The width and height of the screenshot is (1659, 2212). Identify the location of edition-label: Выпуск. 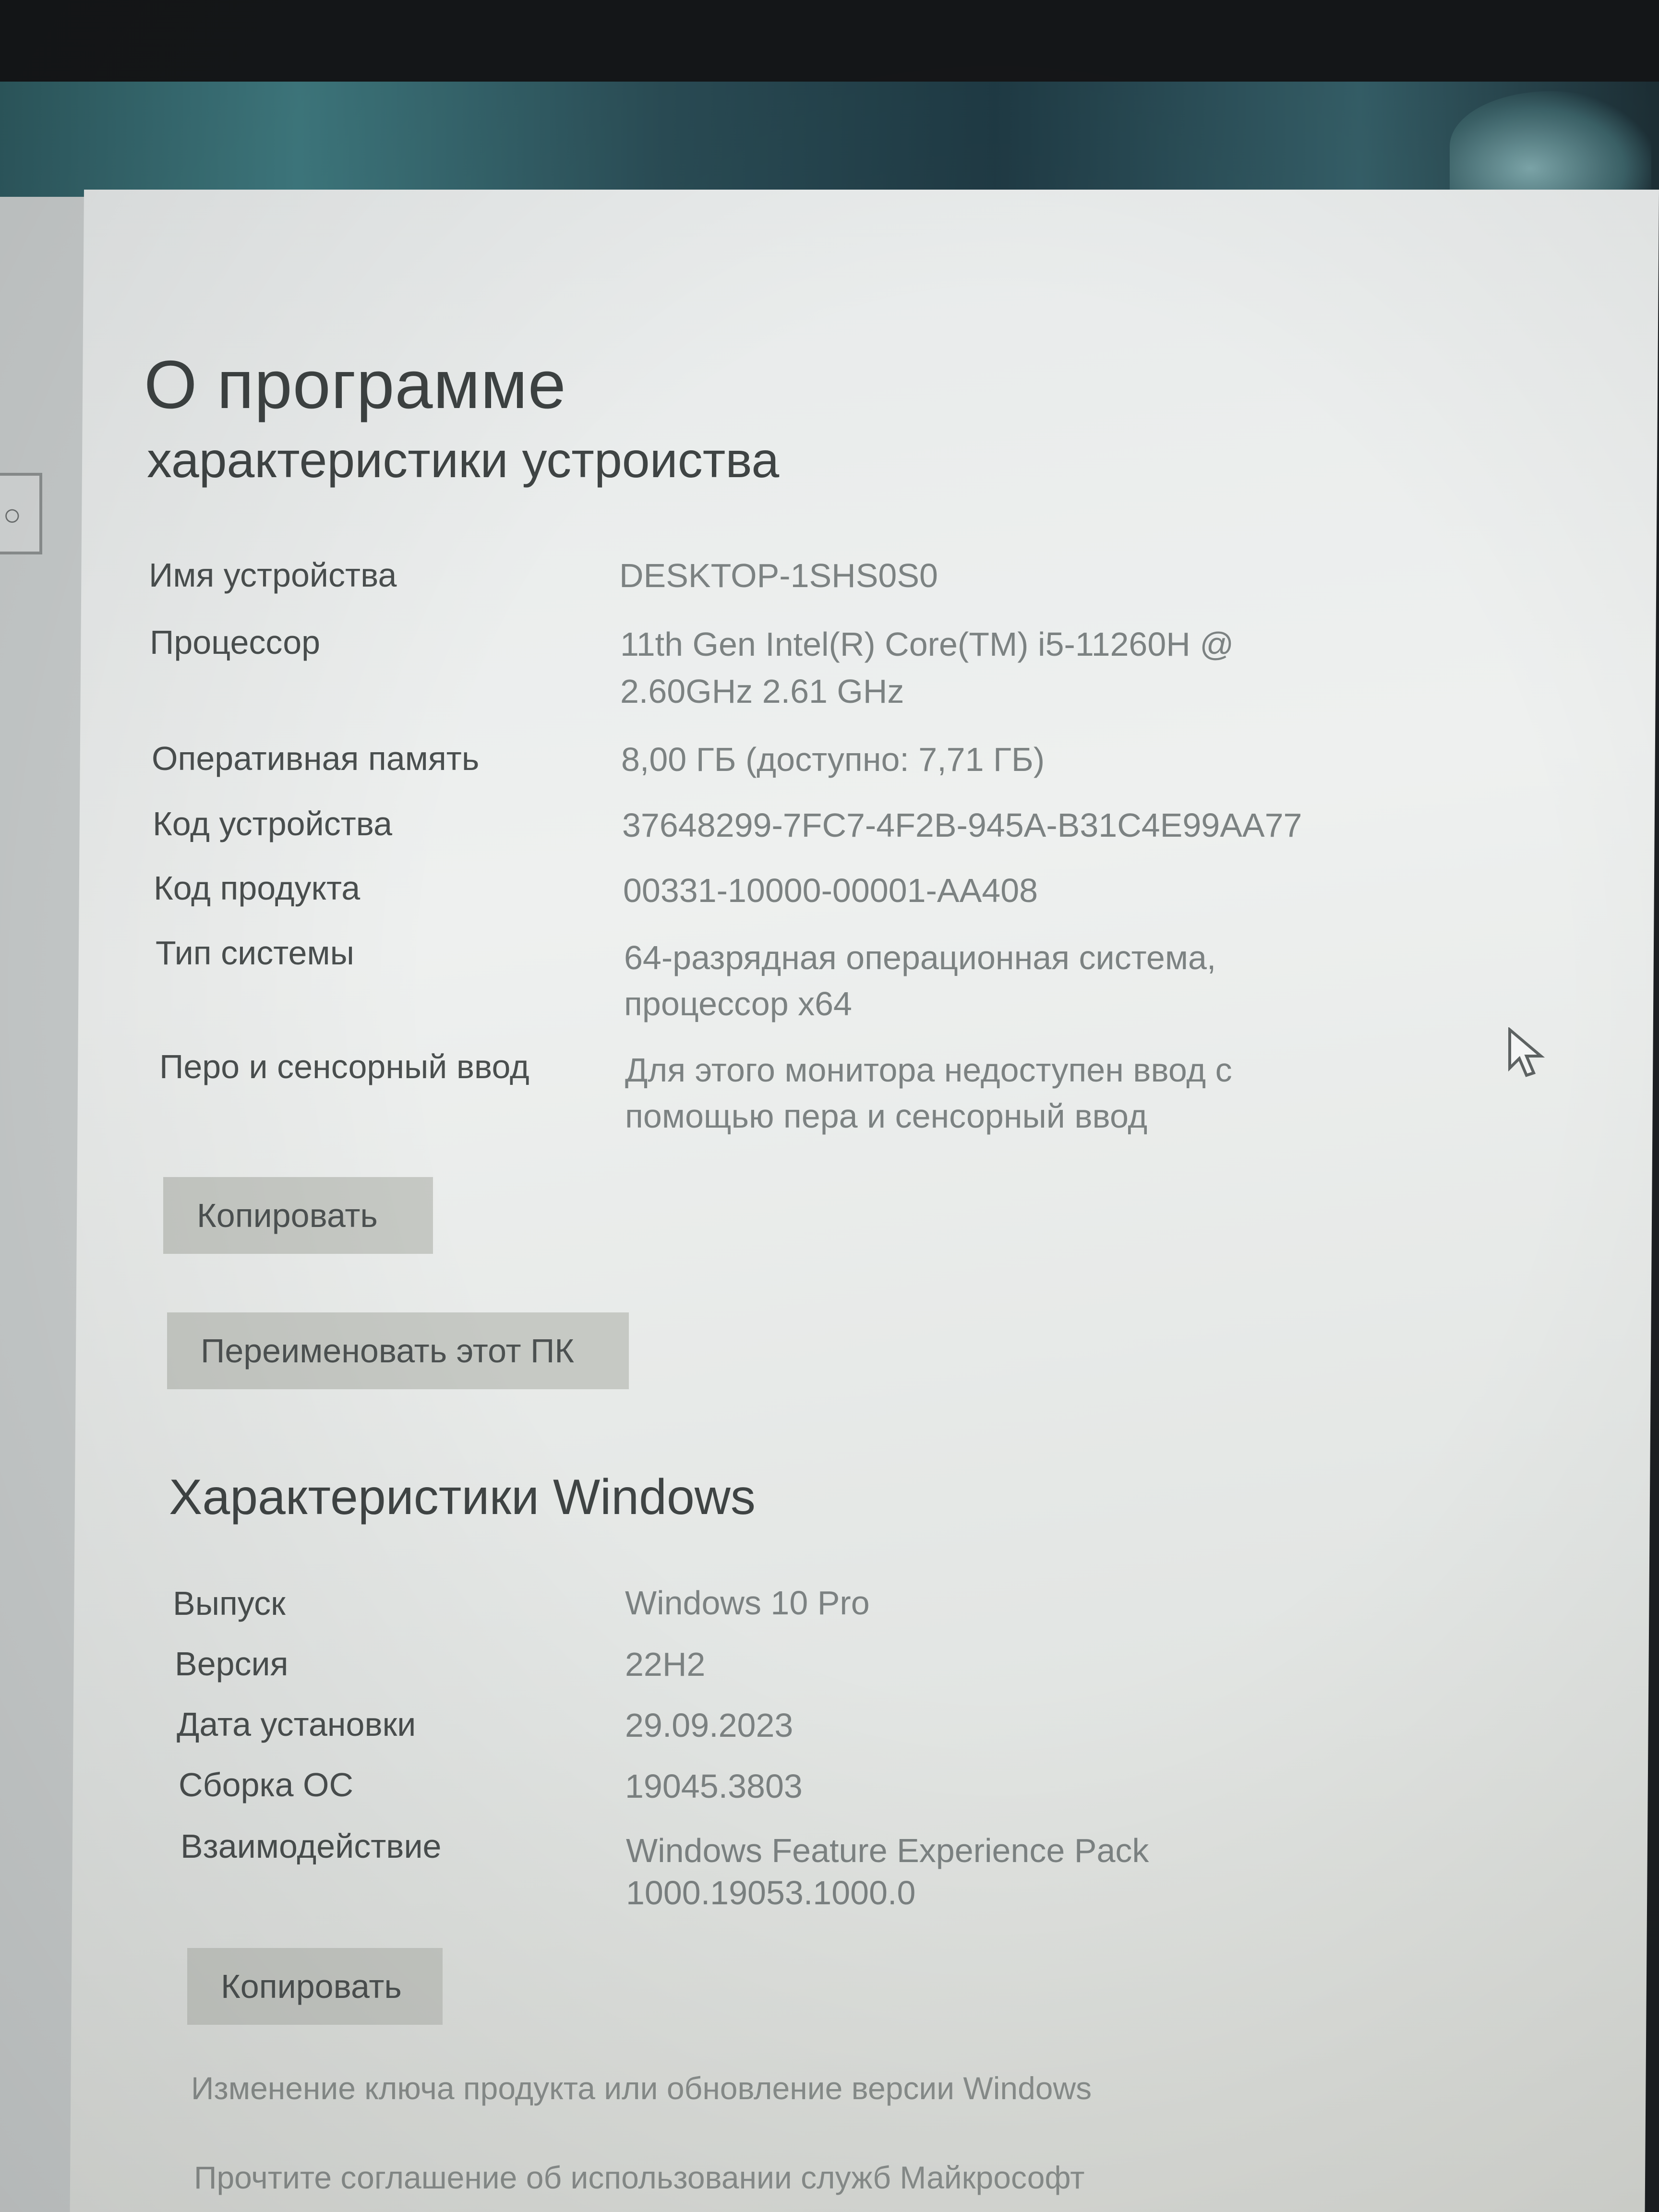
(229, 1603).